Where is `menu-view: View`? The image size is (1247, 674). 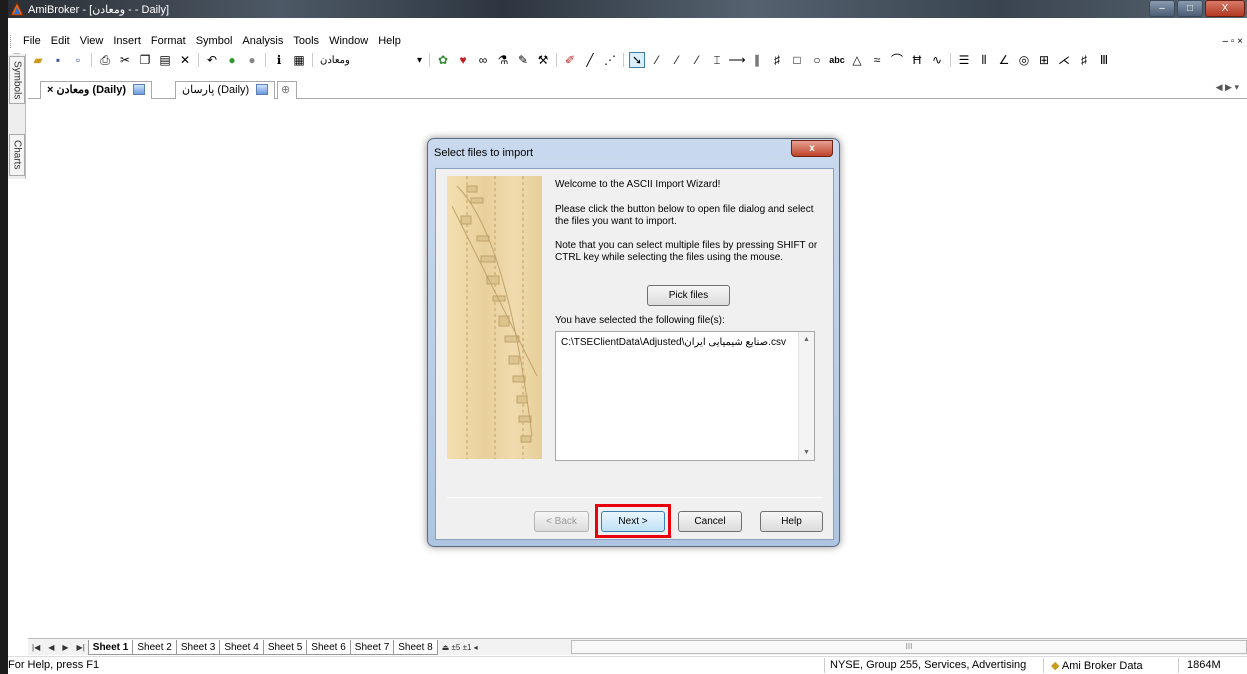
menu-view: View is located at coordinates (92, 41).